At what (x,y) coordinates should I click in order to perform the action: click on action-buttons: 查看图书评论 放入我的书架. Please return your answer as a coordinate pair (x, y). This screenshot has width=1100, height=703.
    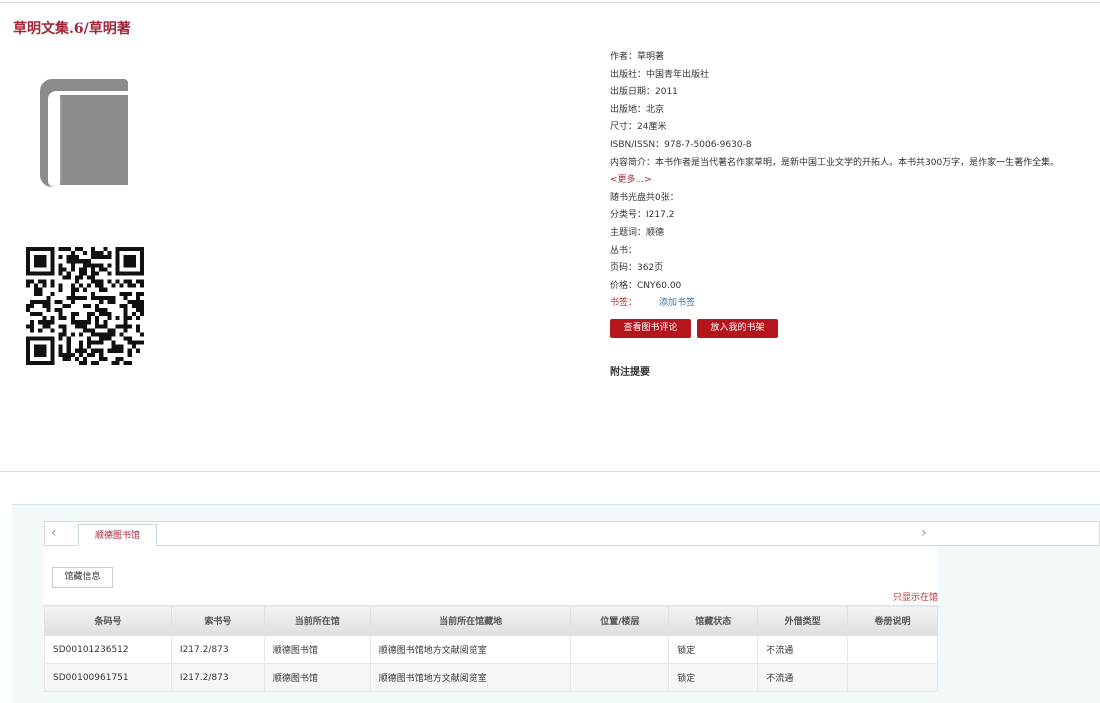
    Looking at the image, I should click on (697, 328).